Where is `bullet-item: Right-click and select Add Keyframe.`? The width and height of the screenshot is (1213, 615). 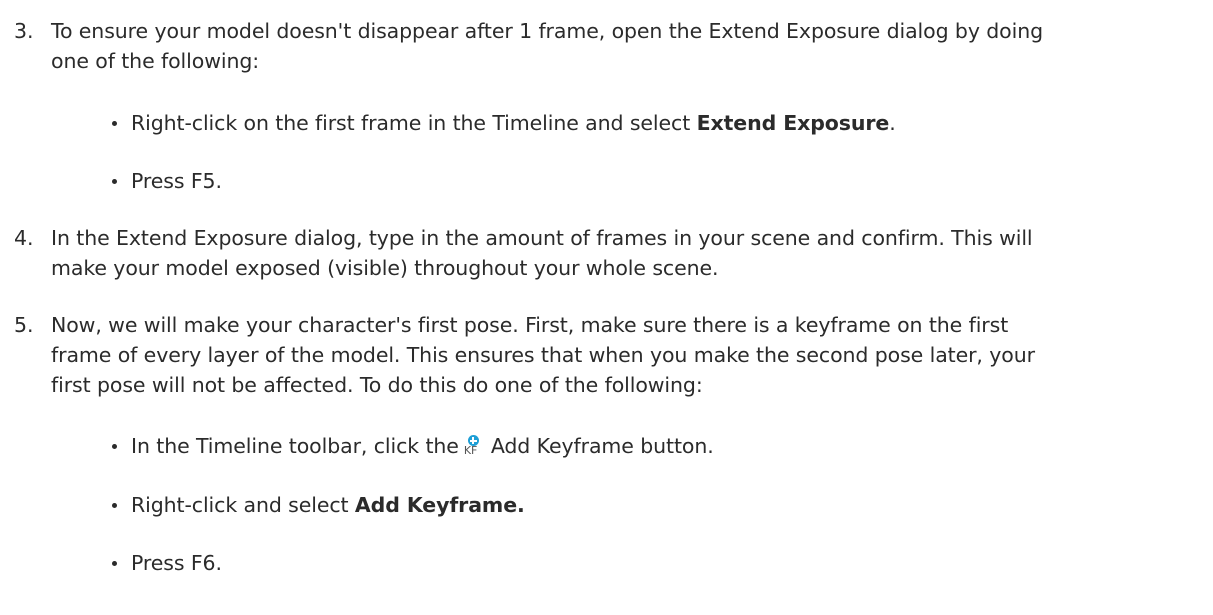 bullet-item: Right-click and select Add Keyframe. is located at coordinates (328, 505).